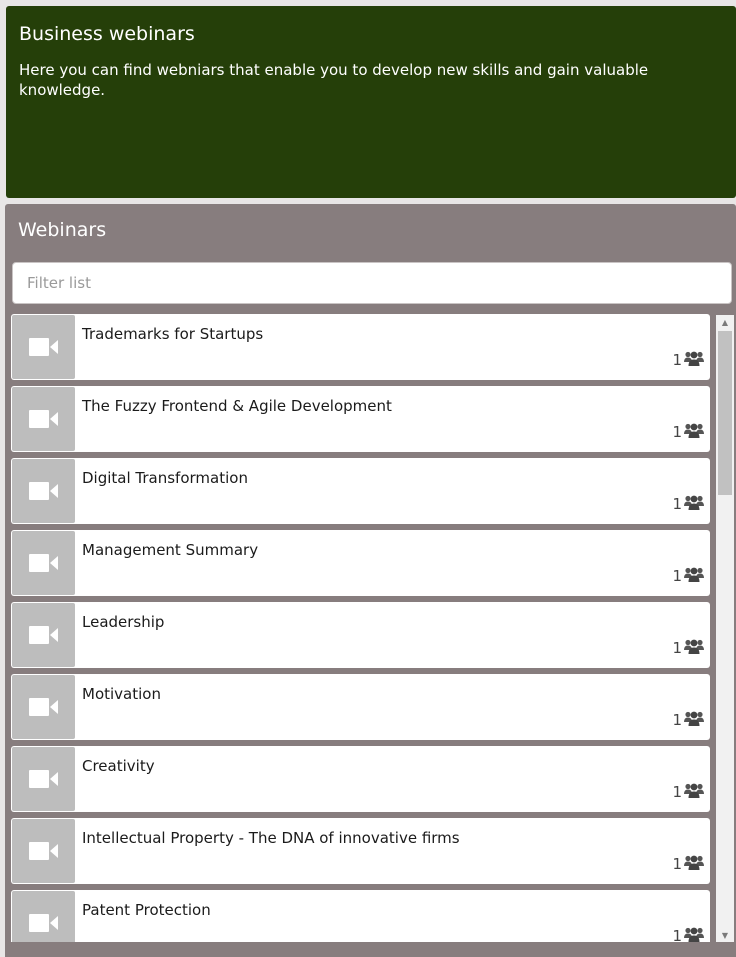 The height and width of the screenshot is (957, 736). I want to click on webinar-list-item: Creativity 1, so click(360, 779).